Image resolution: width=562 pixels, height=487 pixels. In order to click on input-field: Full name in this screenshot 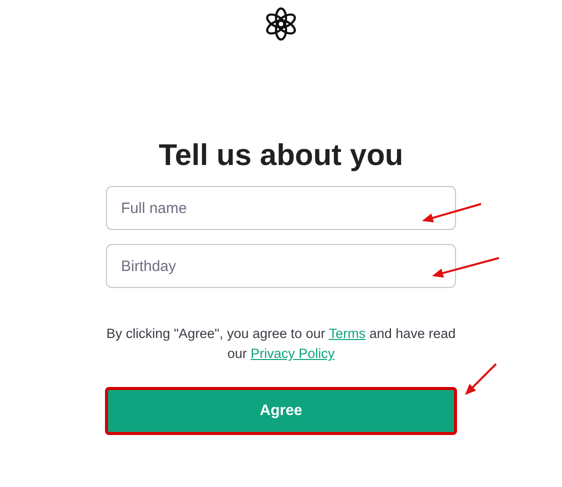, I will do `click(281, 208)`.